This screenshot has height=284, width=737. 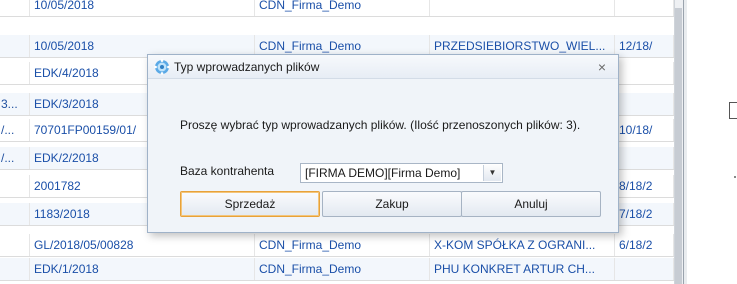 What do you see at coordinates (383, 67) in the screenshot?
I see `dialog-titlebar: Typ wprowadzanych plików ×` at bounding box center [383, 67].